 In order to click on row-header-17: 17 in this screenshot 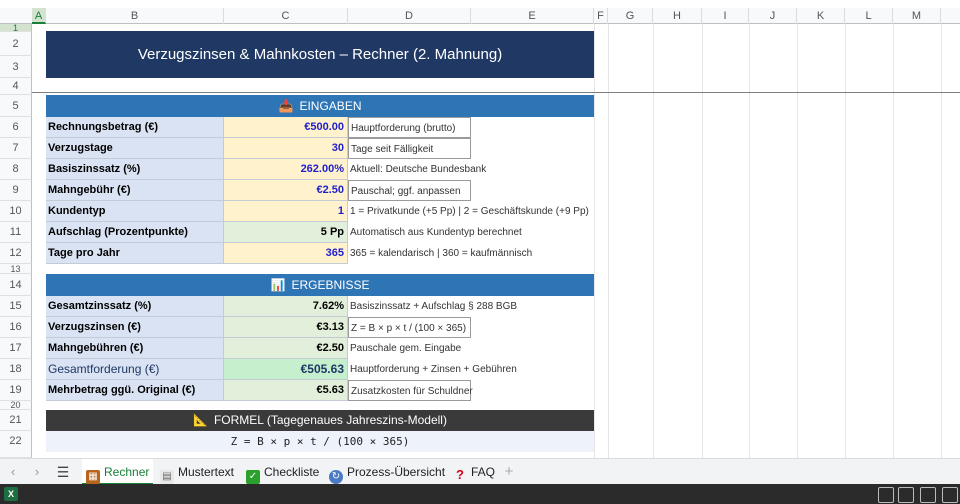, I will do `click(16, 348)`.